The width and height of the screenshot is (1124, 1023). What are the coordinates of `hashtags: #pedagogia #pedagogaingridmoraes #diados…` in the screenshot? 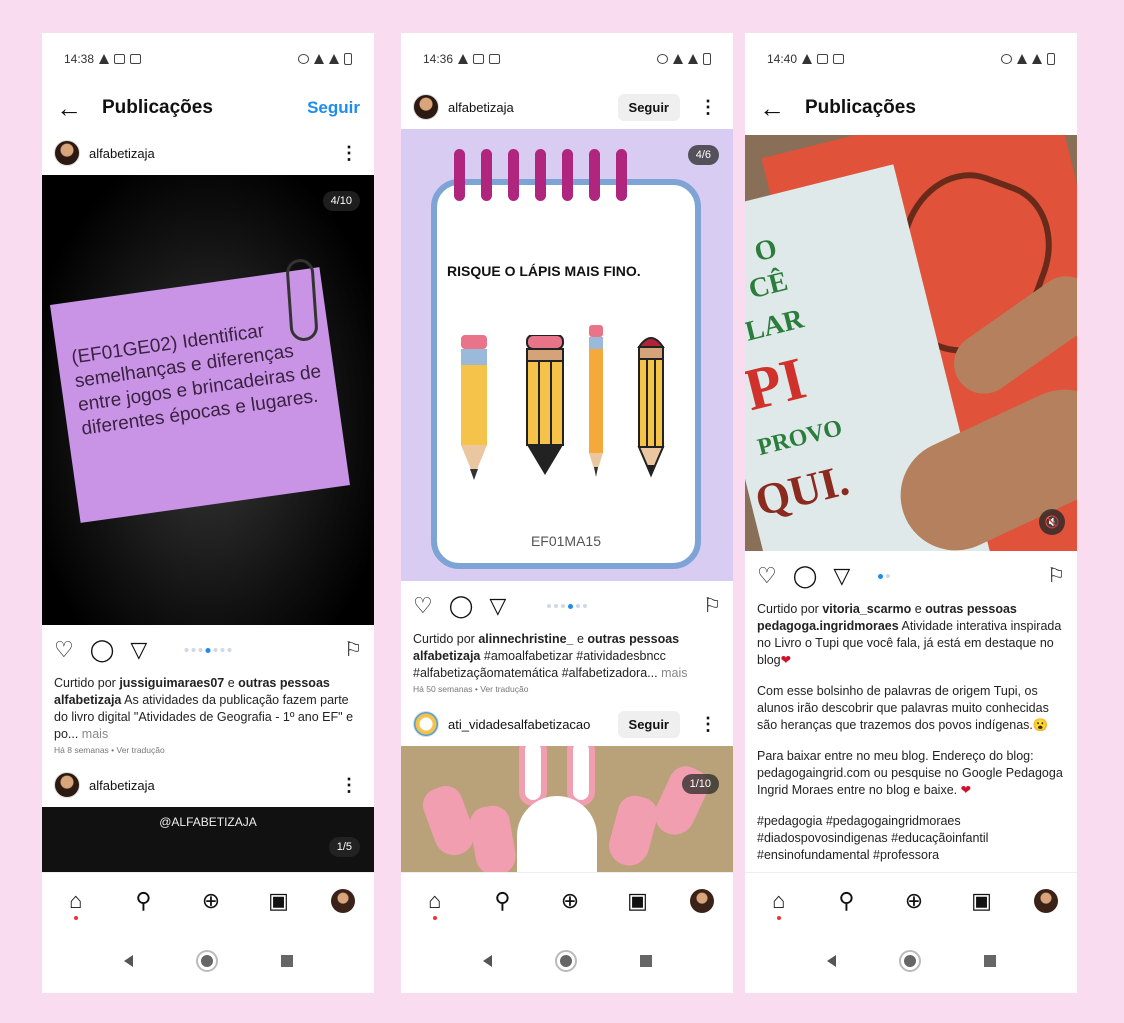 It's located at (911, 838).